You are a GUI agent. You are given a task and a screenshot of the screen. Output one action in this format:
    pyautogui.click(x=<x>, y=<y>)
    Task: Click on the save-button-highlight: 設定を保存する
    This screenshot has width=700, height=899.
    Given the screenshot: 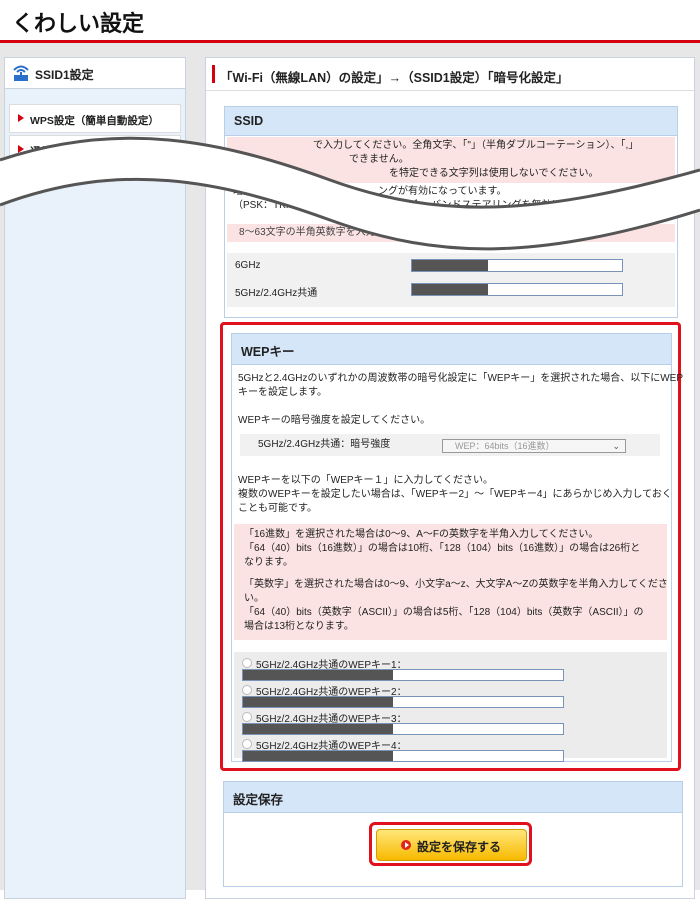 What is the action you would take?
    pyautogui.click(x=450, y=844)
    